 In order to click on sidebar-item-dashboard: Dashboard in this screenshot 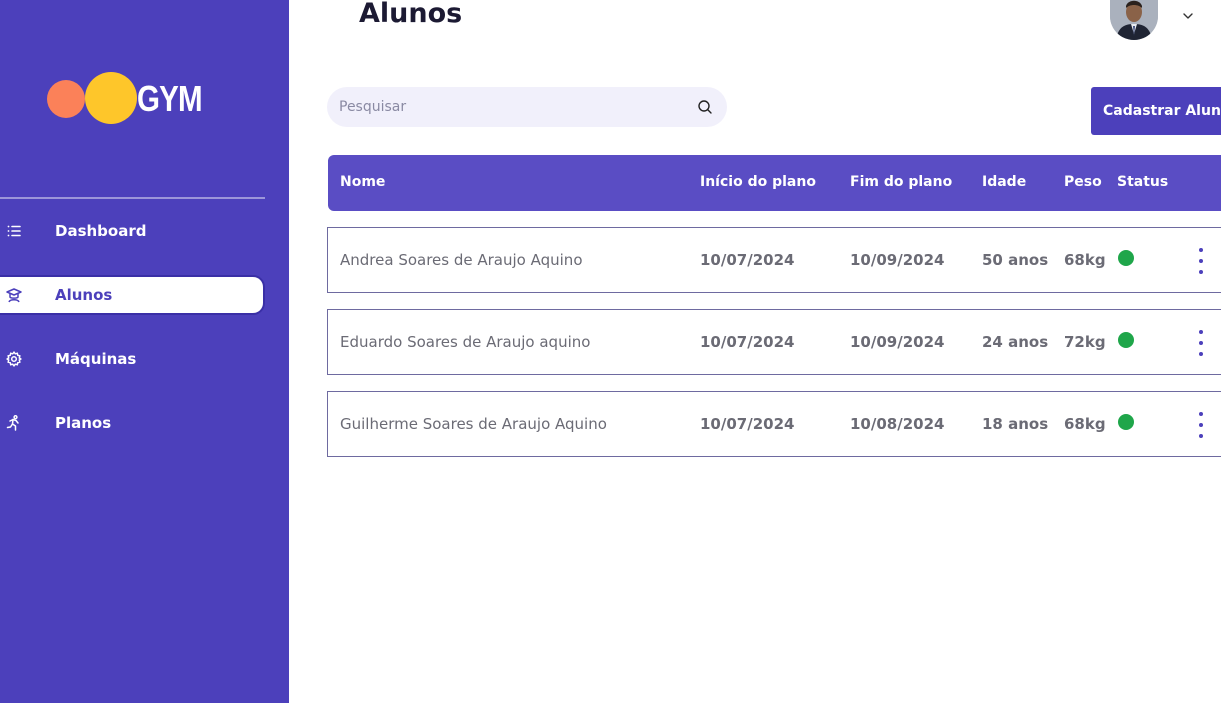, I will do `click(132, 231)`.